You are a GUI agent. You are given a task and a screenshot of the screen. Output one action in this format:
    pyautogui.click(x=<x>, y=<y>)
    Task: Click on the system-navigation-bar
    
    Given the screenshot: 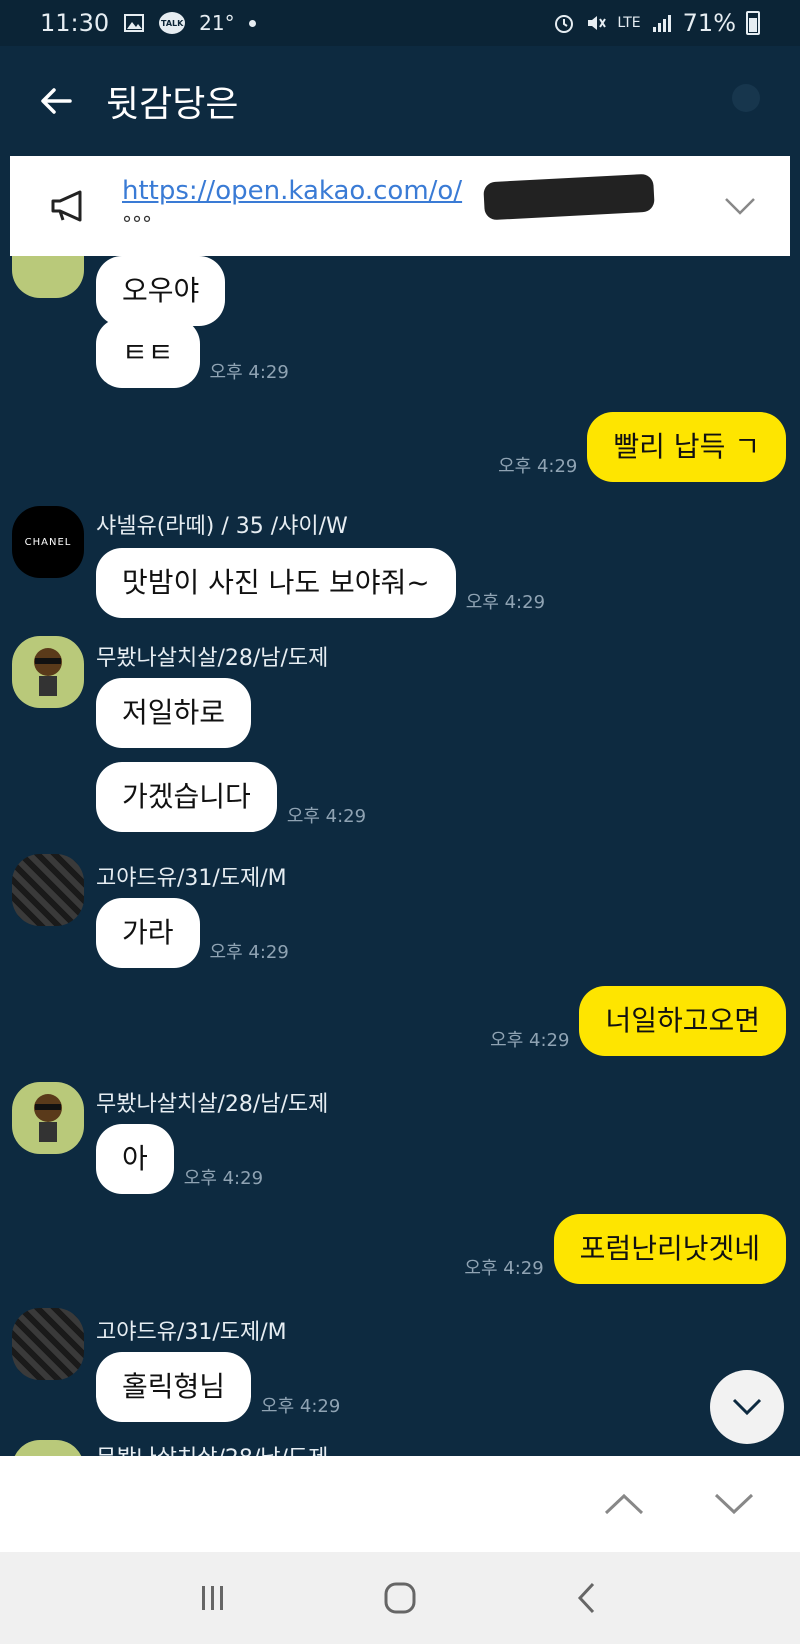 What is the action you would take?
    pyautogui.click(x=400, y=1598)
    